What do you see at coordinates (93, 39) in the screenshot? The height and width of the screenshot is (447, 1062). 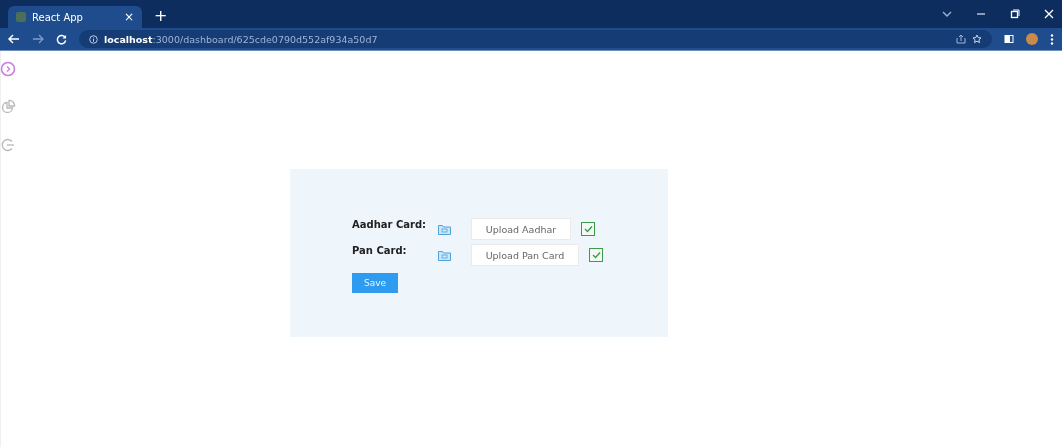 I see `info-icon` at bounding box center [93, 39].